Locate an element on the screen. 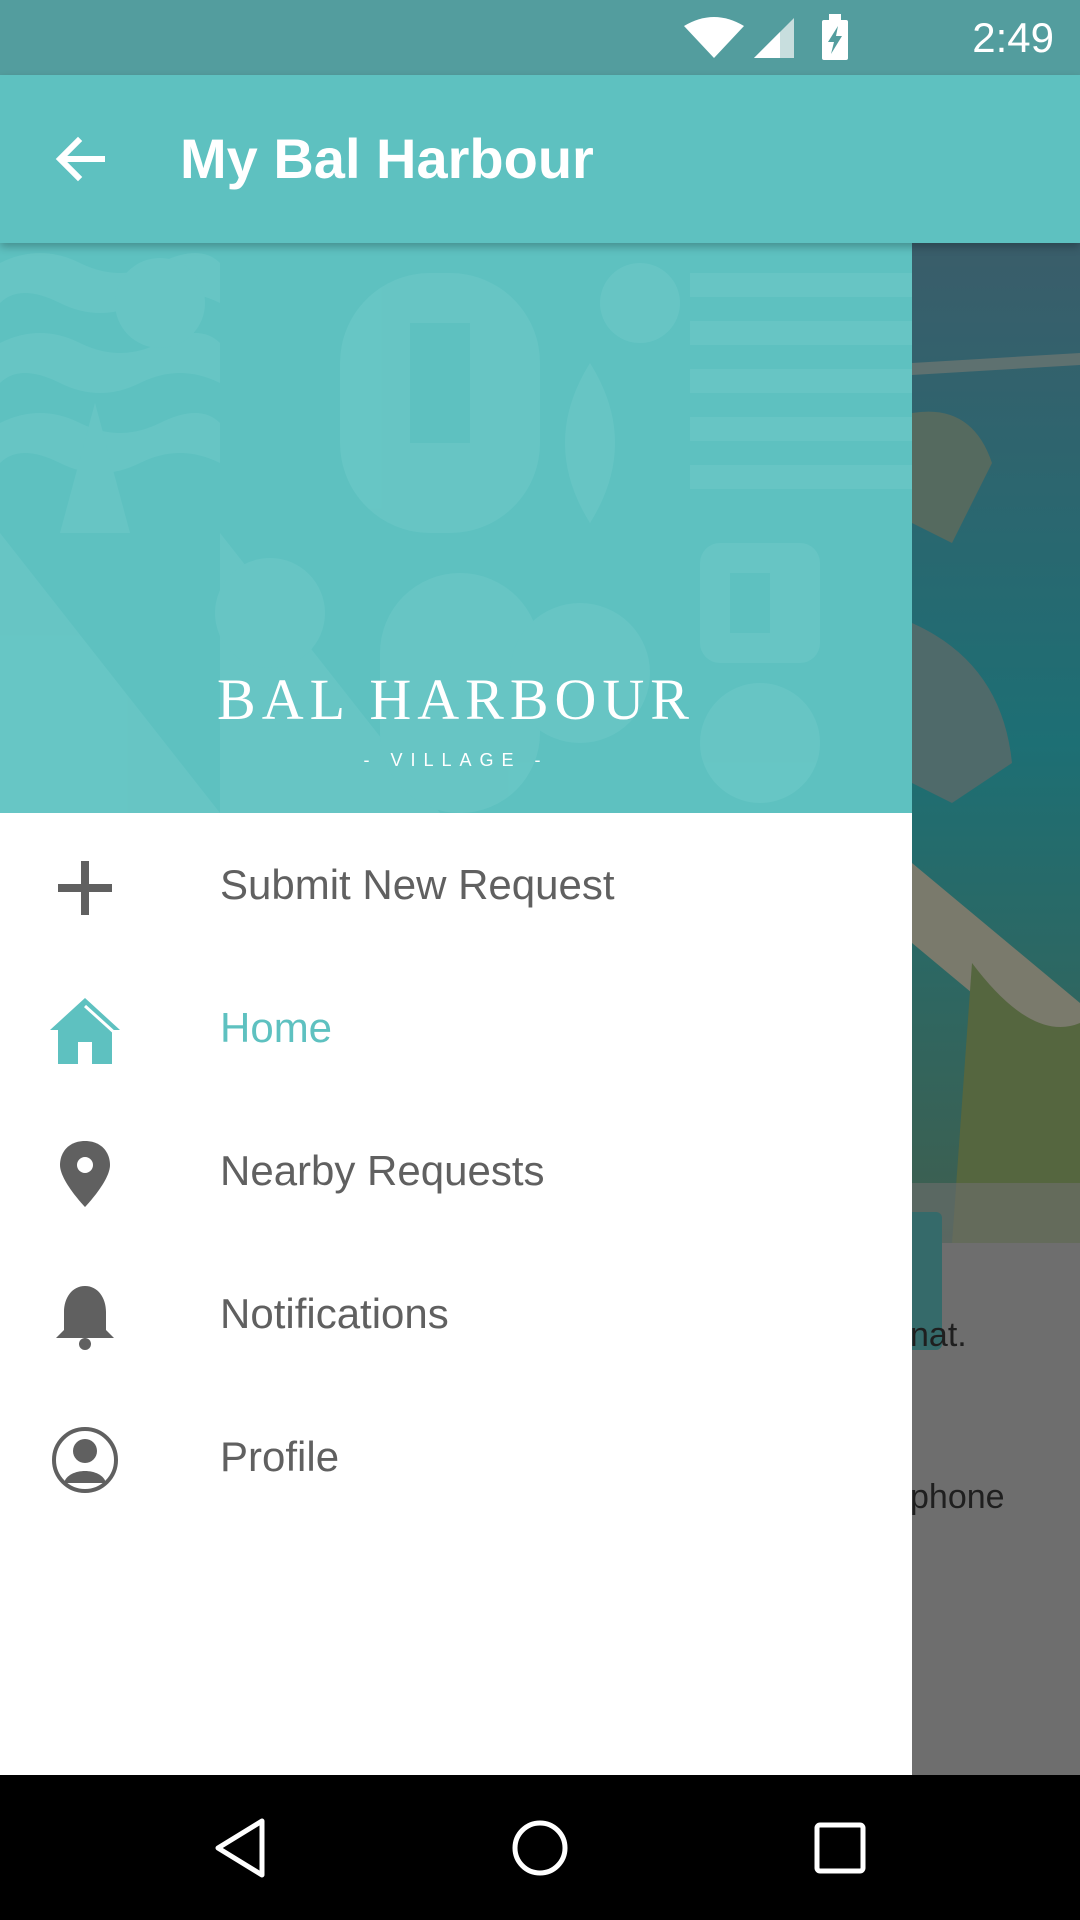 This screenshot has width=1080, height=1920. menu-item-profile: Profile is located at coordinates (456, 1456).